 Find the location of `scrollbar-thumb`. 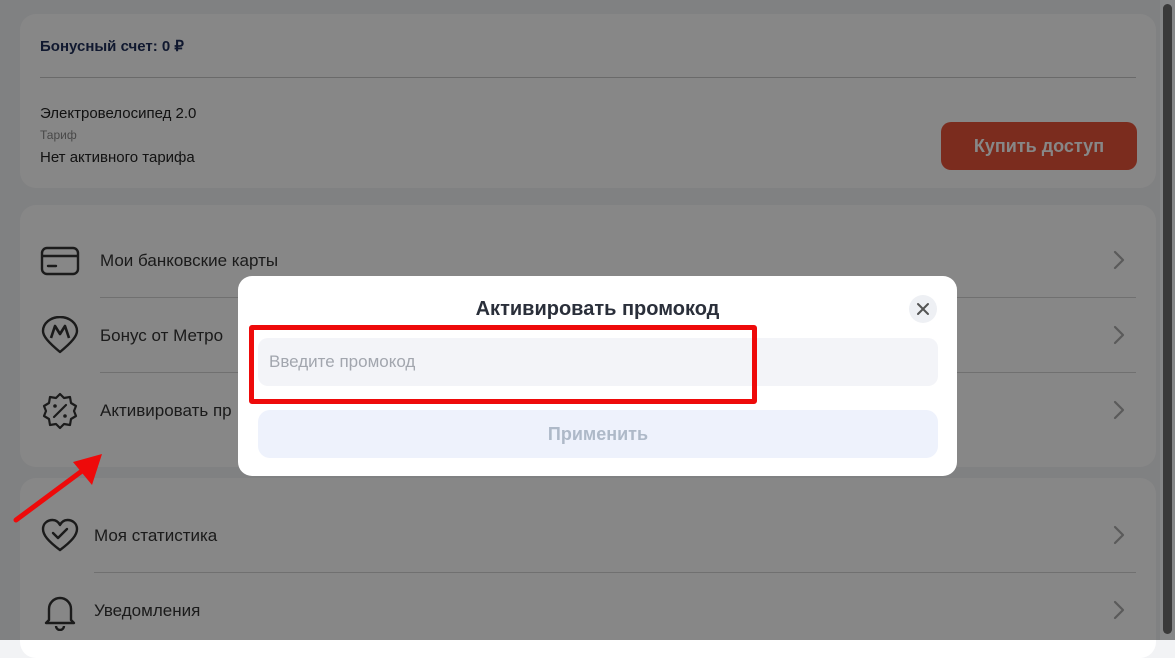

scrollbar-thumb is located at coordinates (1167, 319).